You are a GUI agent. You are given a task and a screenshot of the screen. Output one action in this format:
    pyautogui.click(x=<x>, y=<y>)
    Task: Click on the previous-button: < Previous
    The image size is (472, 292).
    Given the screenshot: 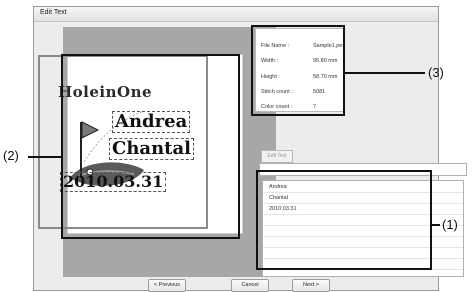 What is the action you would take?
    pyautogui.click(x=167, y=285)
    